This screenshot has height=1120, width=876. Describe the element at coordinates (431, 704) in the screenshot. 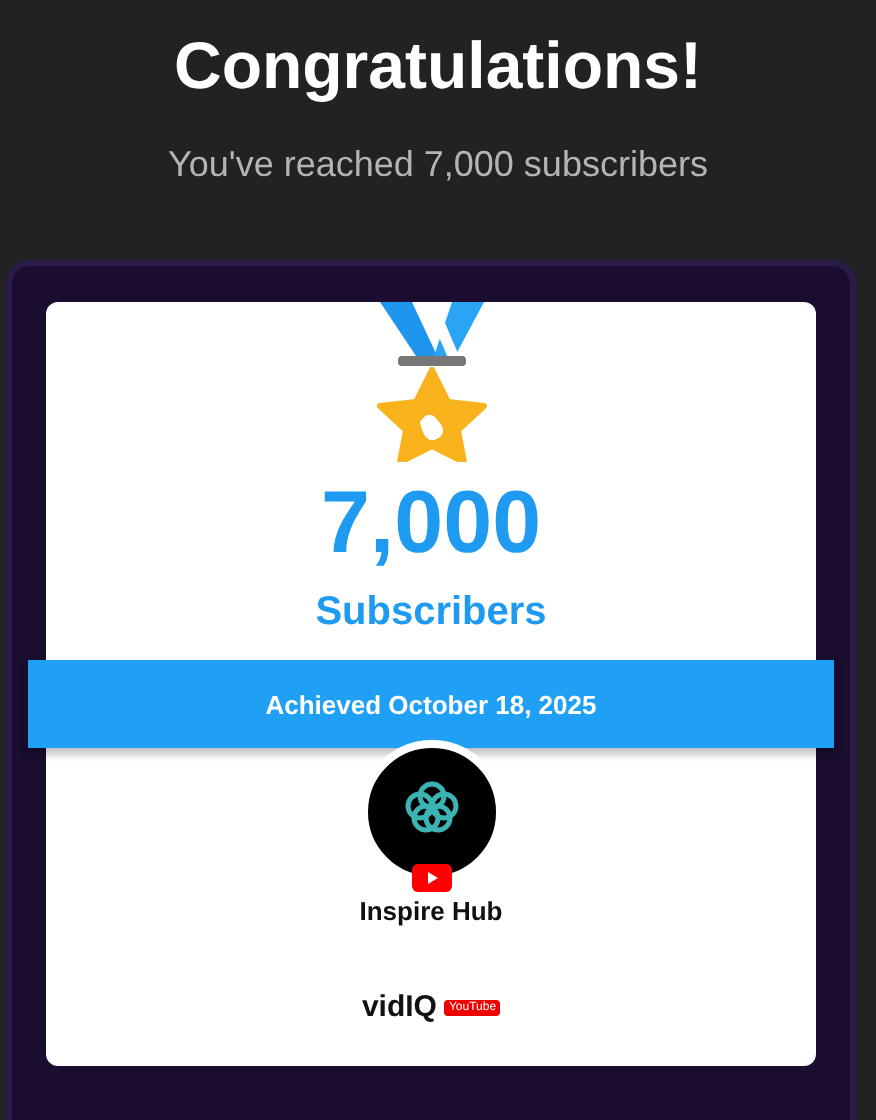

I see `achieved-date: Achieved October 18, 2025` at that location.